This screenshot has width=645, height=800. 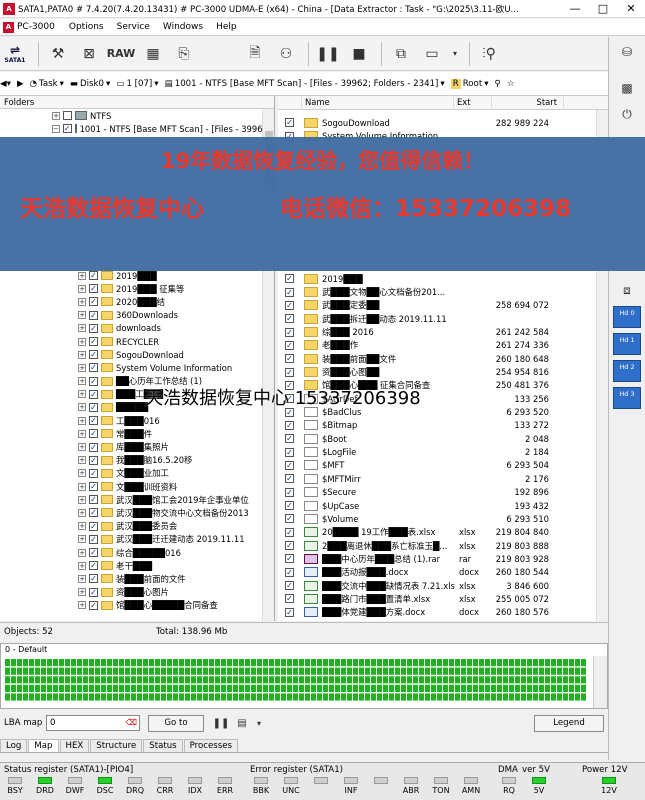 I want to click on file-row: ✓ $MFT 6 293 504, so click(x=437, y=465).